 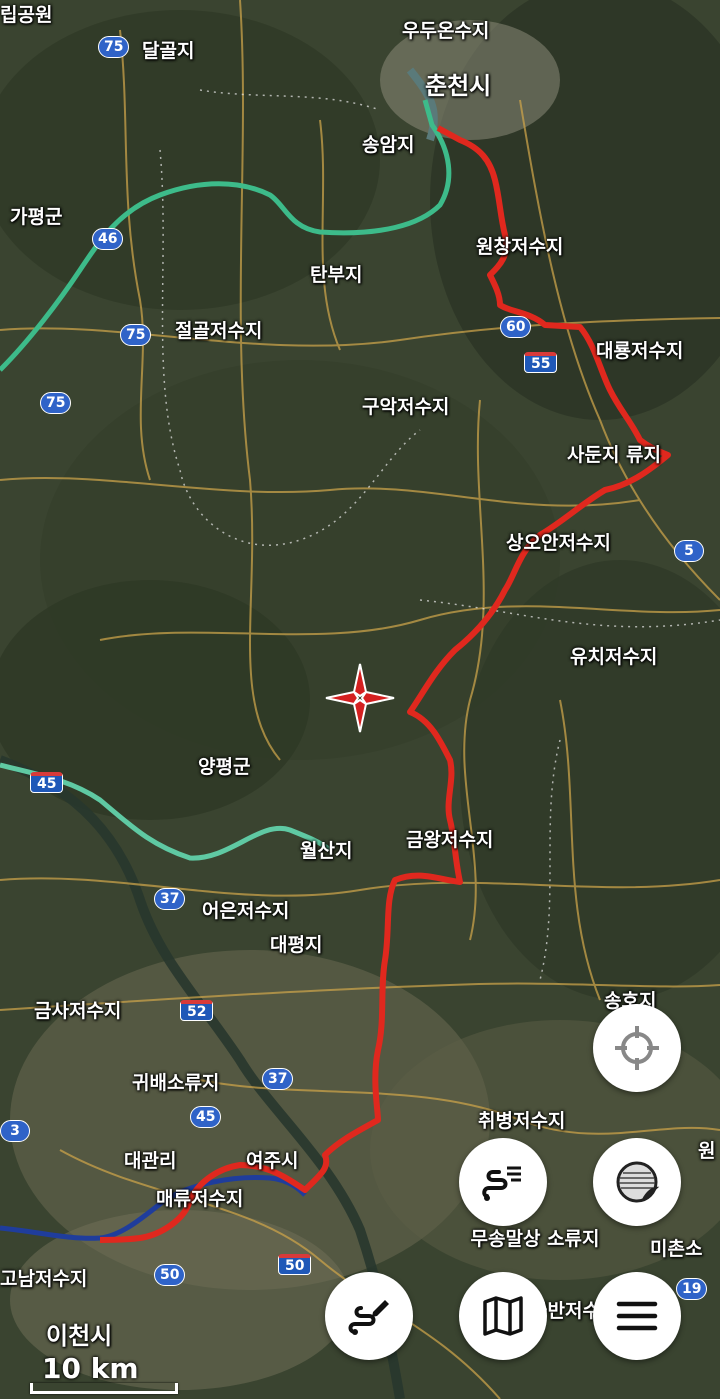 I want to click on place-label-yangpyeong: 양평군, so click(x=224, y=767).